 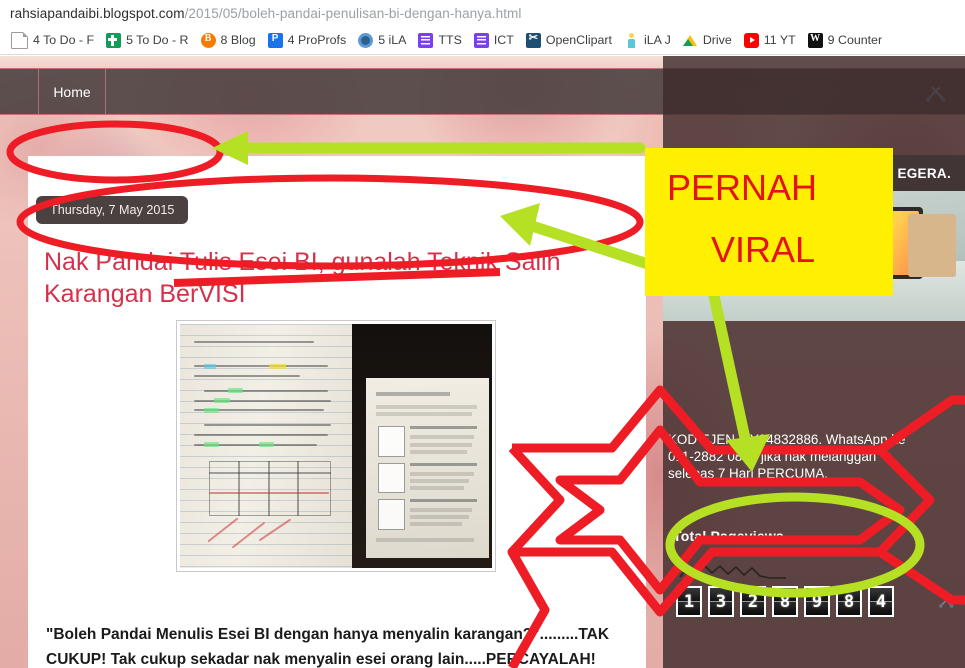 What do you see at coordinates (631, 40) in the screenshot?
I see `person-icon` at bounding box center [631, 40].